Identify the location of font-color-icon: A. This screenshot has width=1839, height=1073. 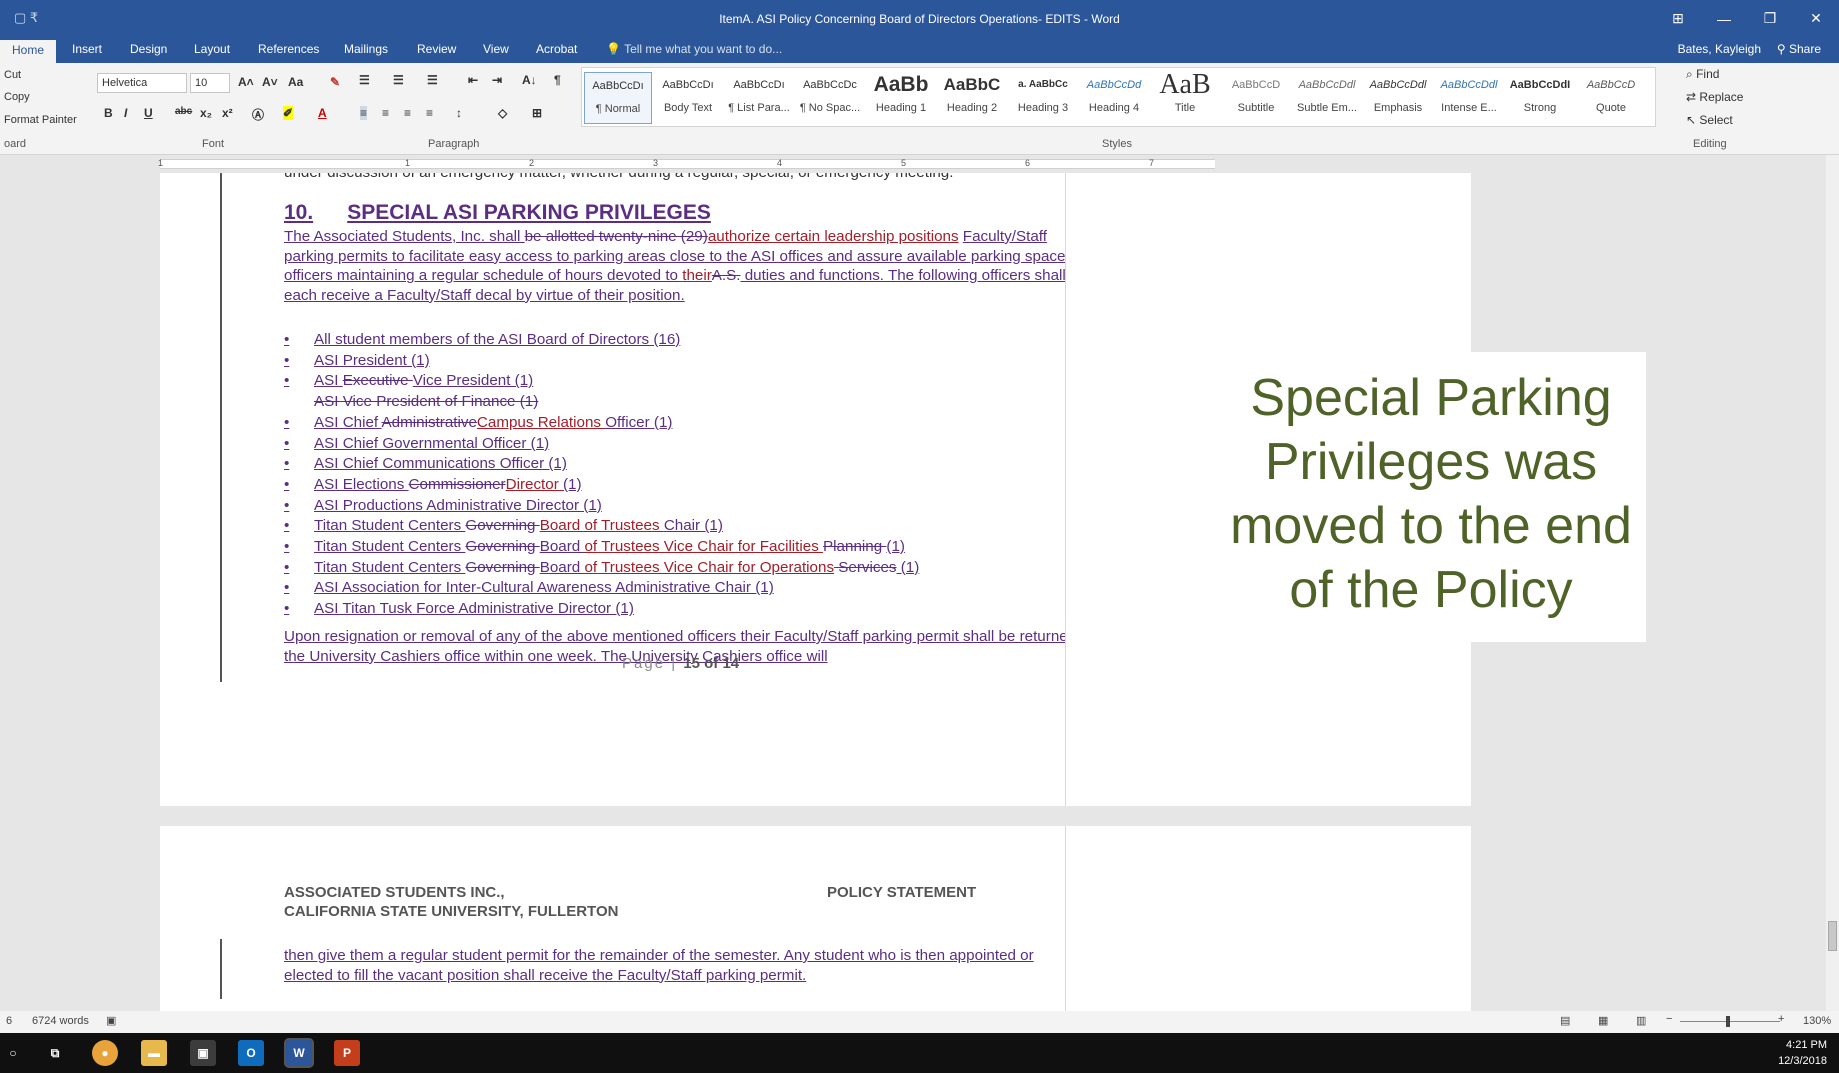
(322, 113).